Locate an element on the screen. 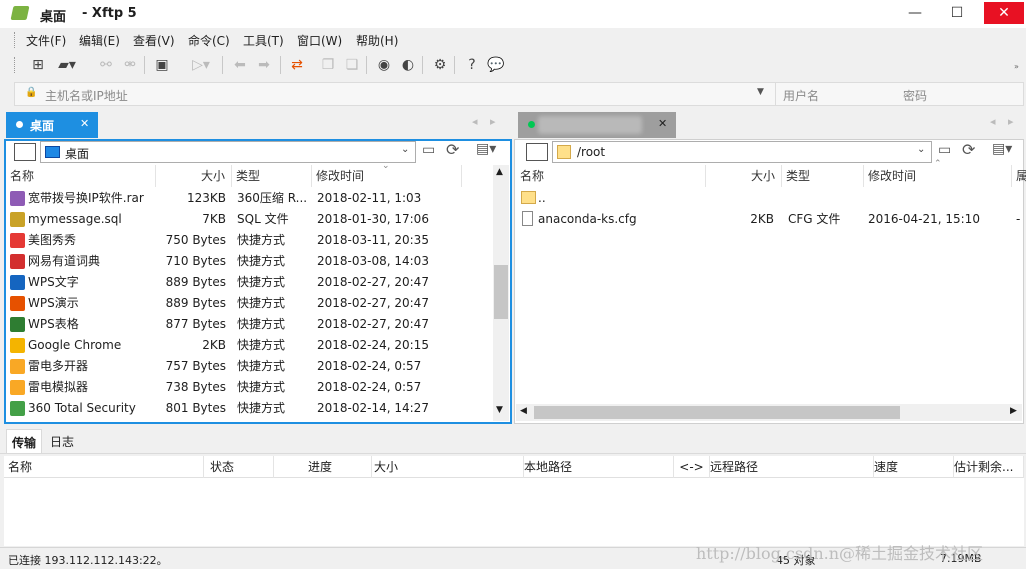 The image size is (1026, 569). table-row: 美图秀秀 750 Bytes 快捷方式 2018-03-11, 20:35 is located at coordinates (249, 240).